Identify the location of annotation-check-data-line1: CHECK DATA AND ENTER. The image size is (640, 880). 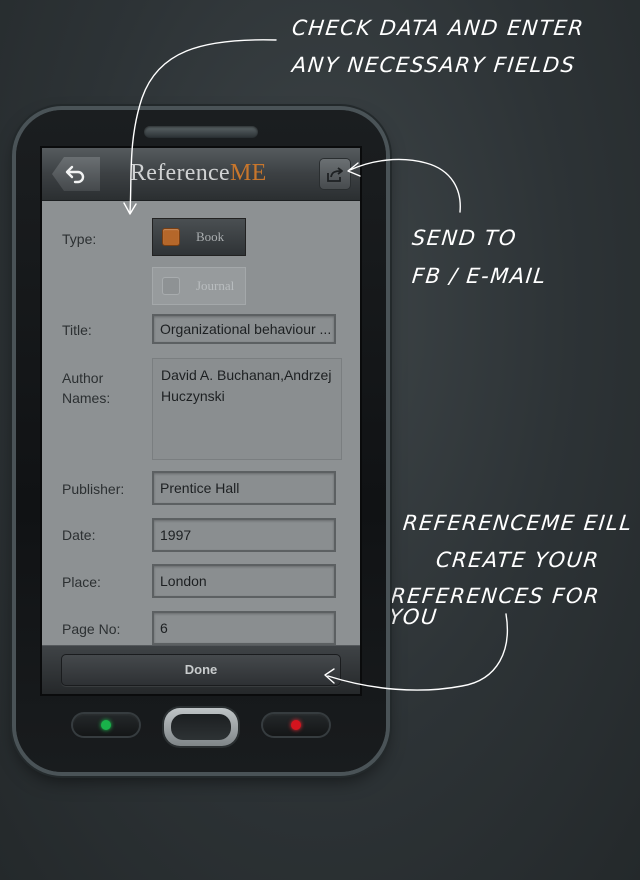
(438, 28).